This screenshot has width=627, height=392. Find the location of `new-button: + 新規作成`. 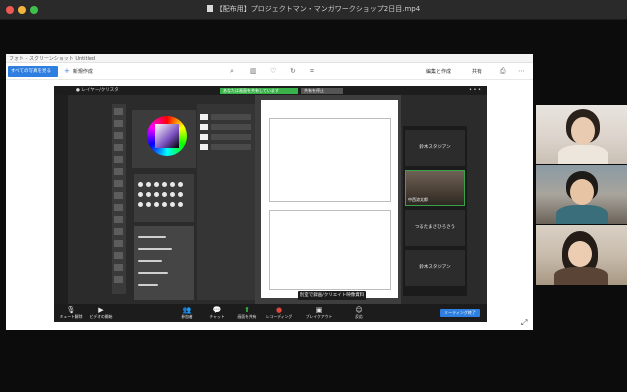

new-button: + 新規作成 is located at coordinates (78, 71).